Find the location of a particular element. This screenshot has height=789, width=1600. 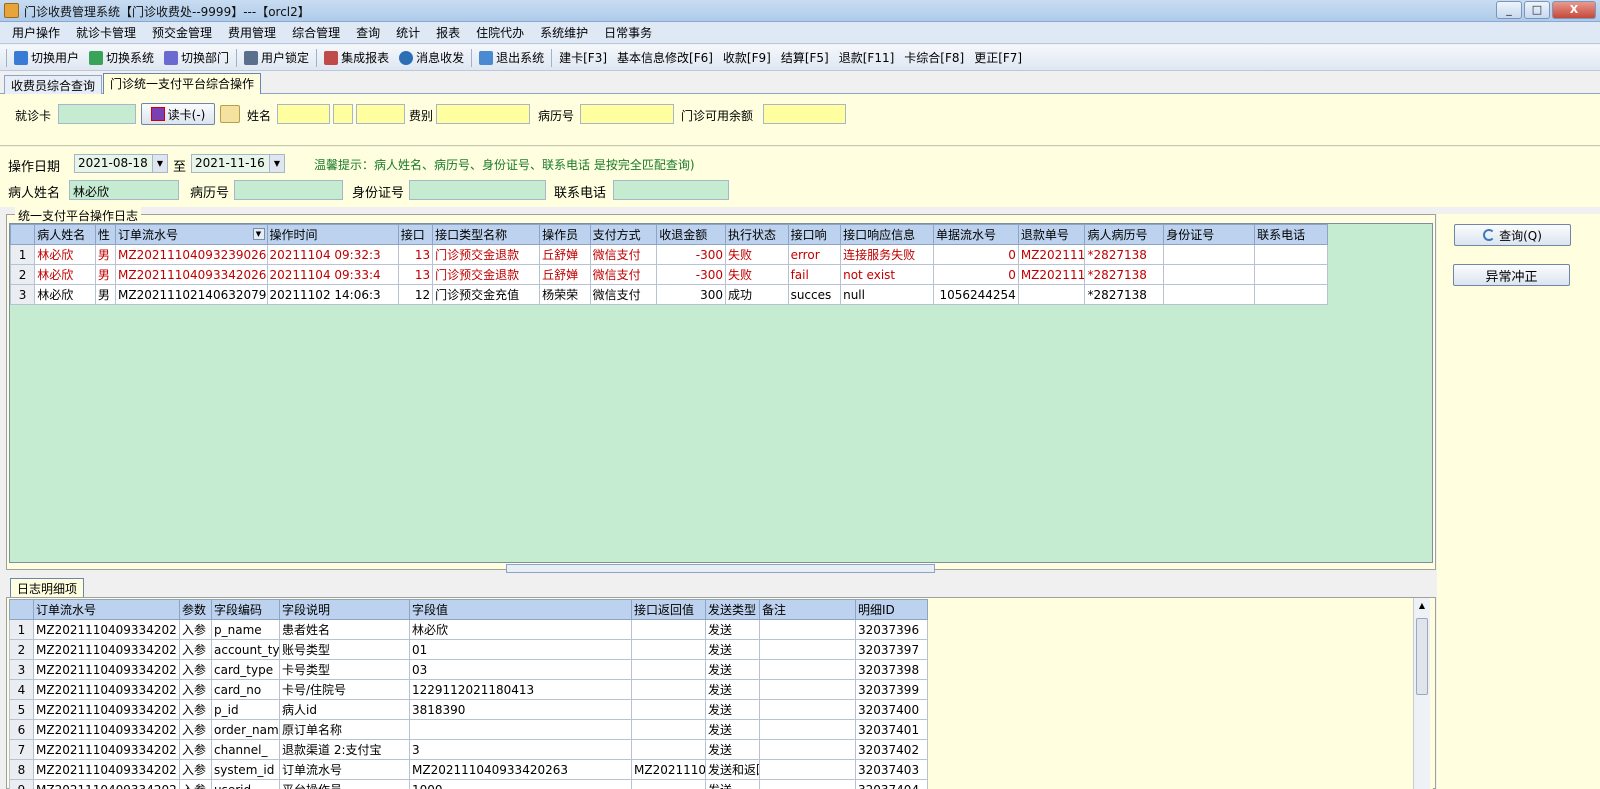

menu-system: 系统维护 is located at coordinates (564, 32).